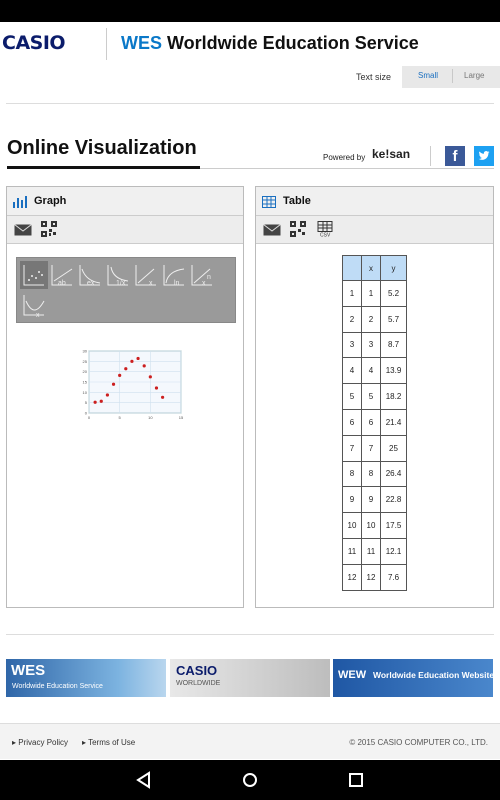 Image resolution: width=500 pixels, height=800 pixels. I want to click on keisan-logo: ke!san, so click(391, 154).